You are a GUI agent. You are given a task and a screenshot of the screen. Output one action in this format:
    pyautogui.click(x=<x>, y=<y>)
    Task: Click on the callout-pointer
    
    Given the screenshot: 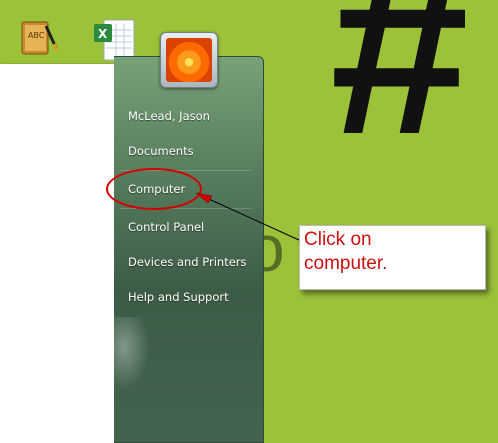 What is the action you would take?
    pyautogui.click(x=247, y=216)
    